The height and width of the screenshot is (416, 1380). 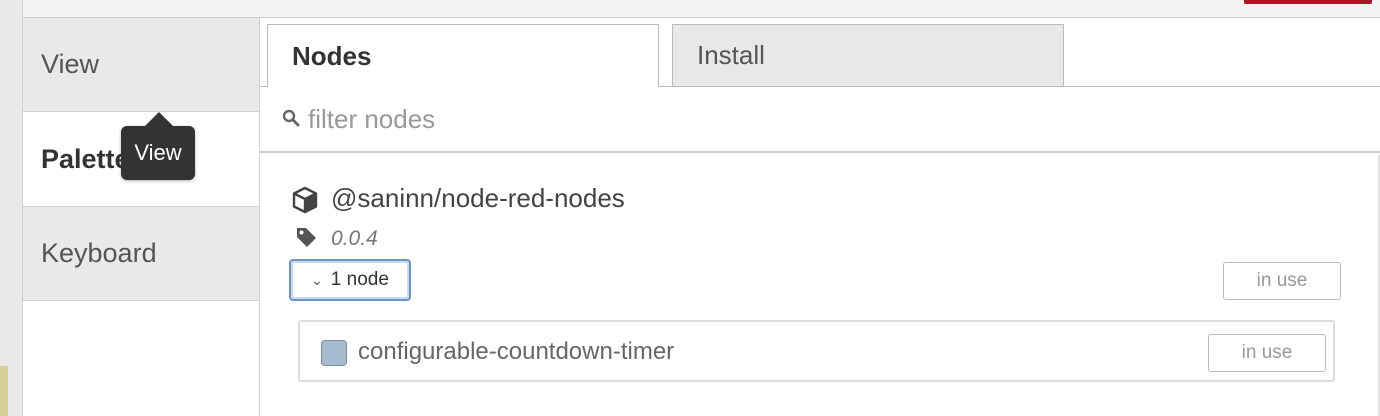 What do you see at coordinates (758, 119) in the screenshot?
I see `filter-nodes-input` at bounding box center [758, 119].